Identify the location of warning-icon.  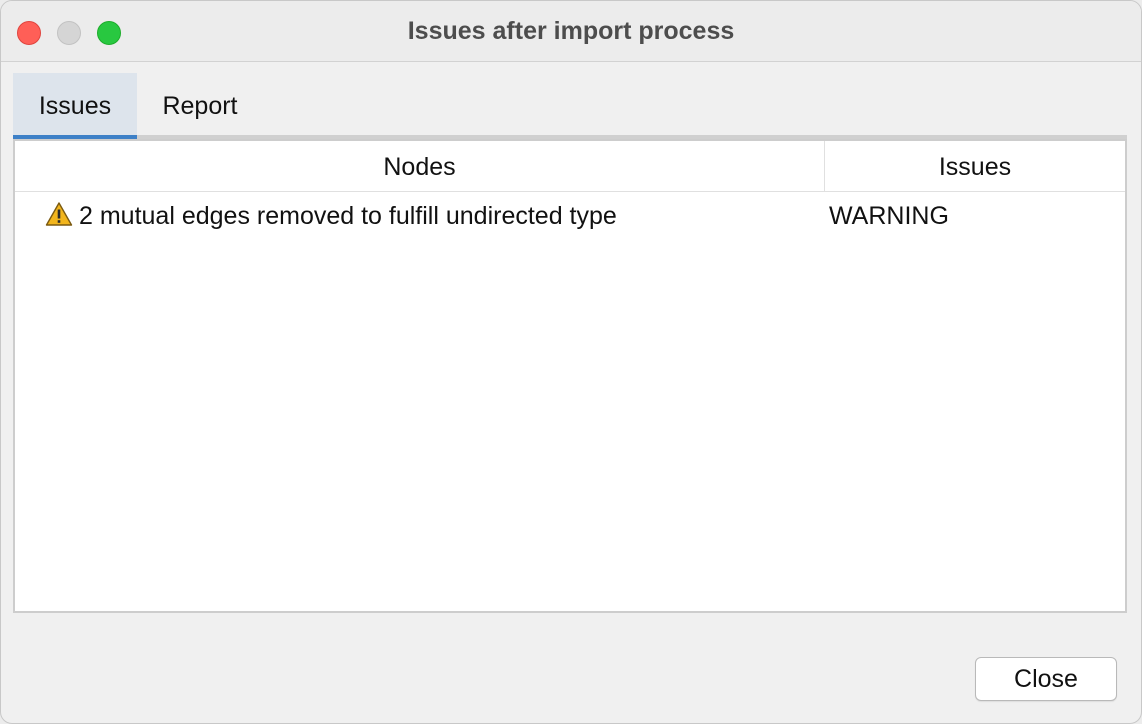
(59, 214).